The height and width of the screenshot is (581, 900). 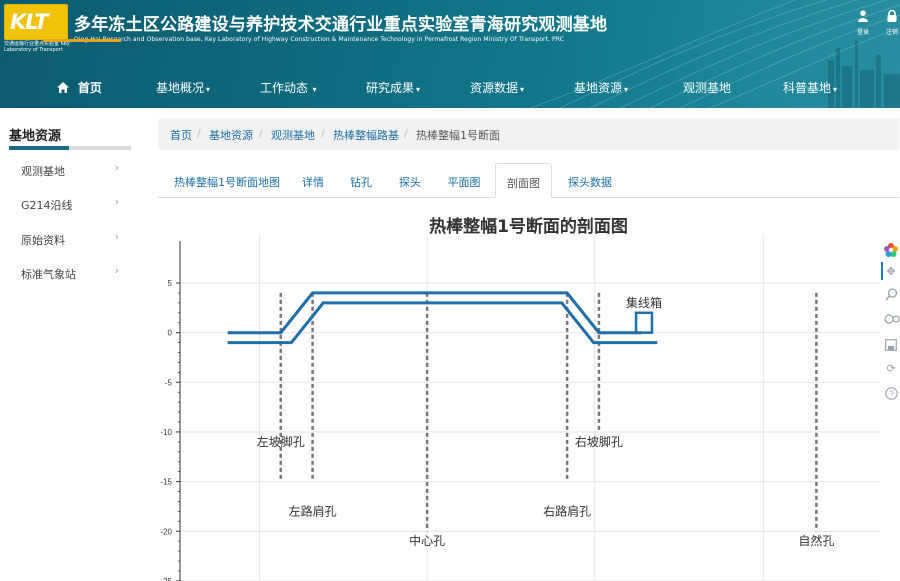 I want to click on borehole-label: 自然孔, so click(x=816, y=540).